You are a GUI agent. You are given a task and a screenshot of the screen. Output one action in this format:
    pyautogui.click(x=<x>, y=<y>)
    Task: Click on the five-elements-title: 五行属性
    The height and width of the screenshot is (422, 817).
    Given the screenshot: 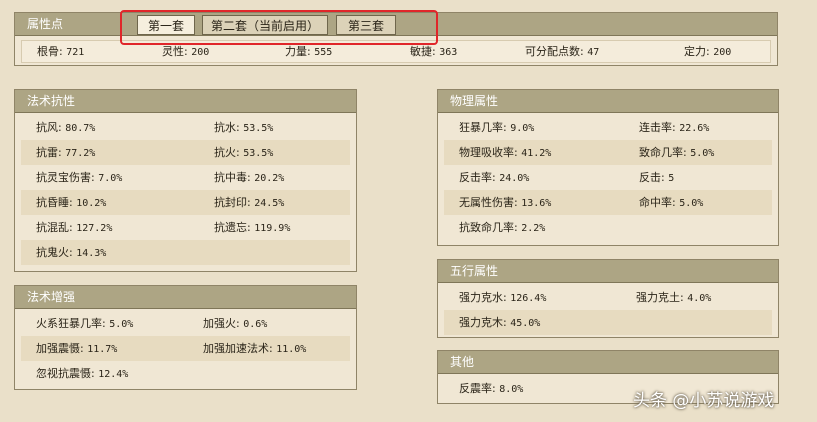 What is the action you would take?
    pyautogui.click(x=608, y=271)
    